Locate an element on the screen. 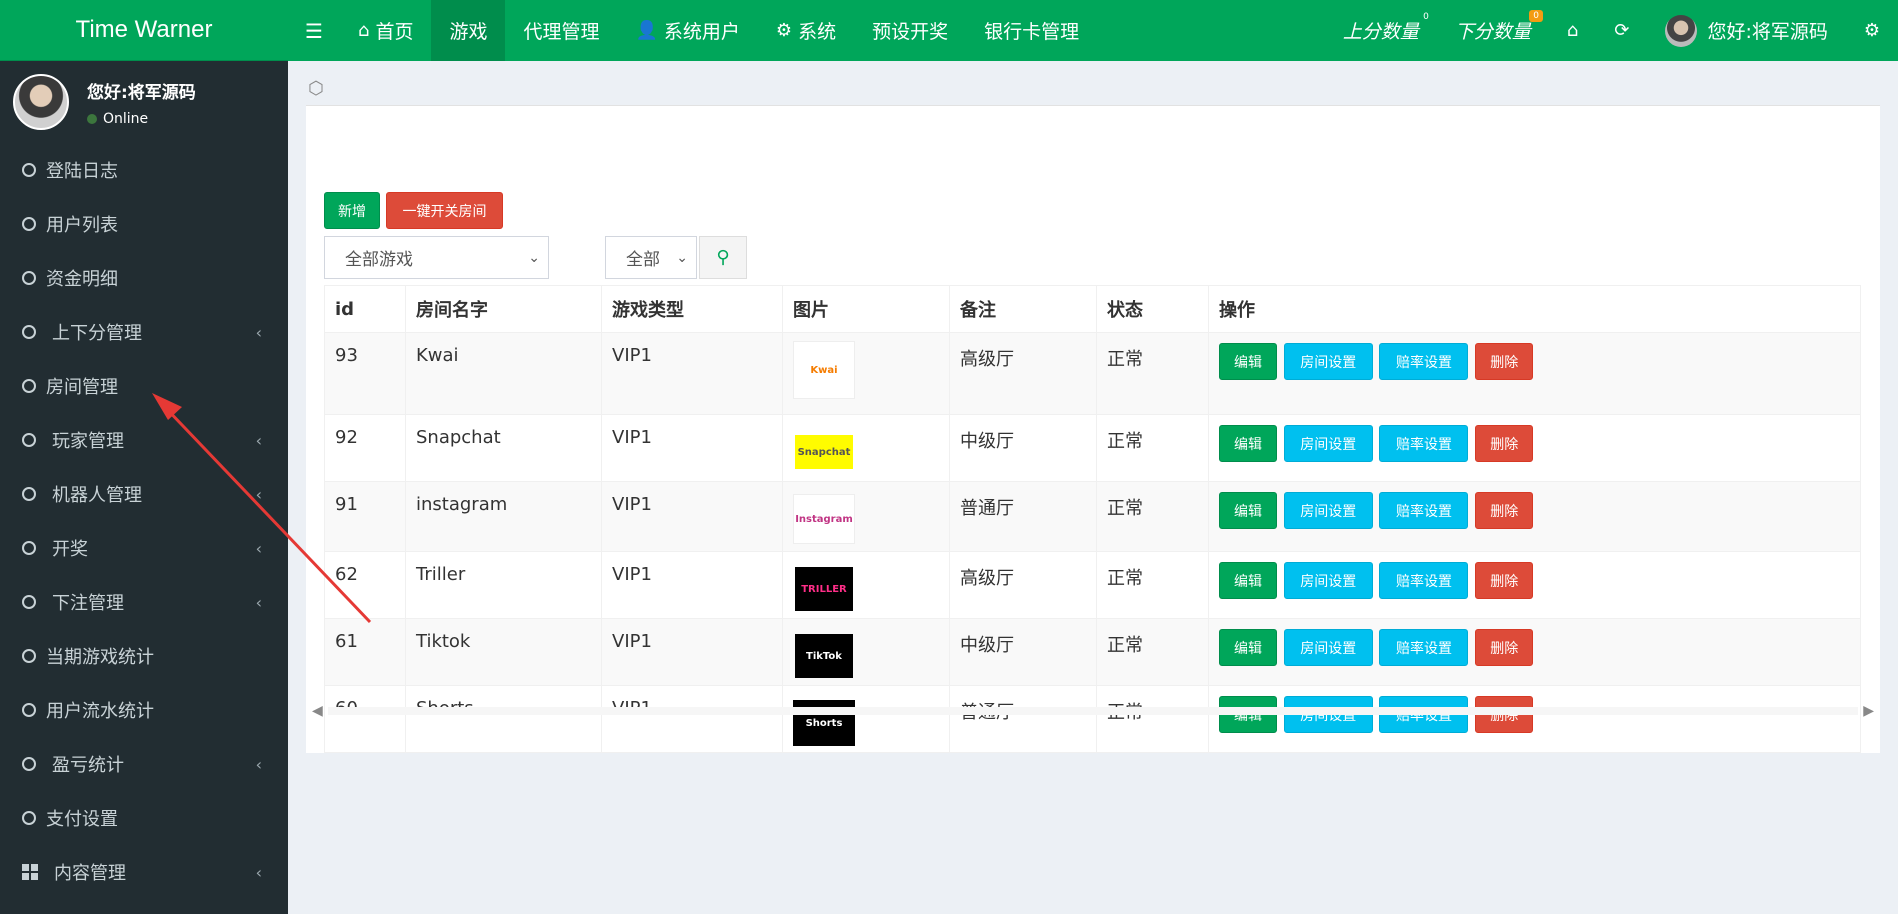 This screenshot has height=914, width=1898. sidebar-item-user-list: 用户列表 is located at coordinates (144, 224).